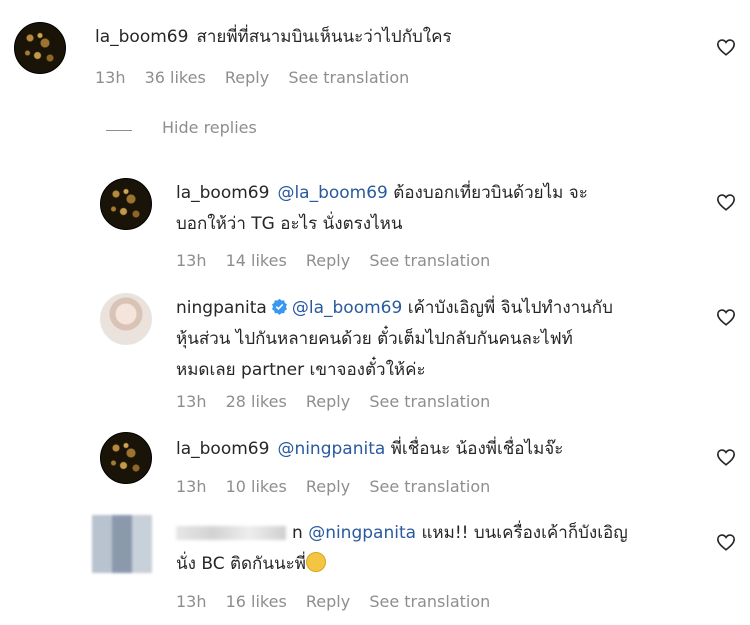  What do you see at coordinates (478, 193) in the screenshot?
I see `comment-body-line1: ต้องบอกเที่ยวบินด้วยไม` at bounding box center [478, 193].